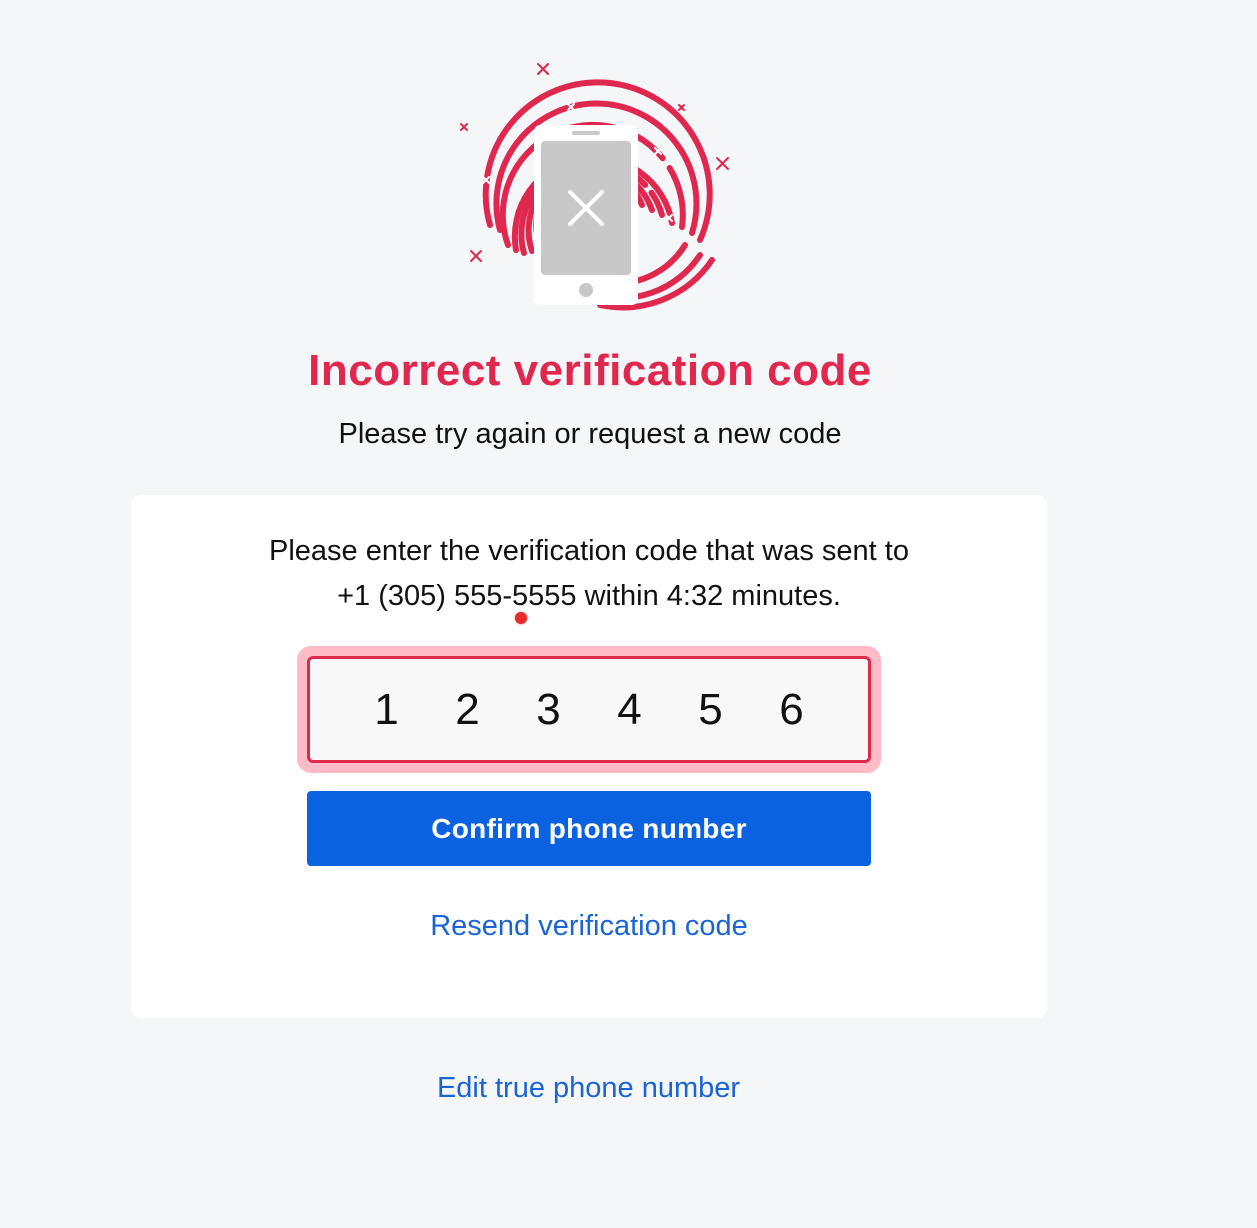 This screenshot has width=1257, height=1228. Describe the element at coordinates (386, 710) in the screenshot. I see `code-digit-1: 1` at that location.